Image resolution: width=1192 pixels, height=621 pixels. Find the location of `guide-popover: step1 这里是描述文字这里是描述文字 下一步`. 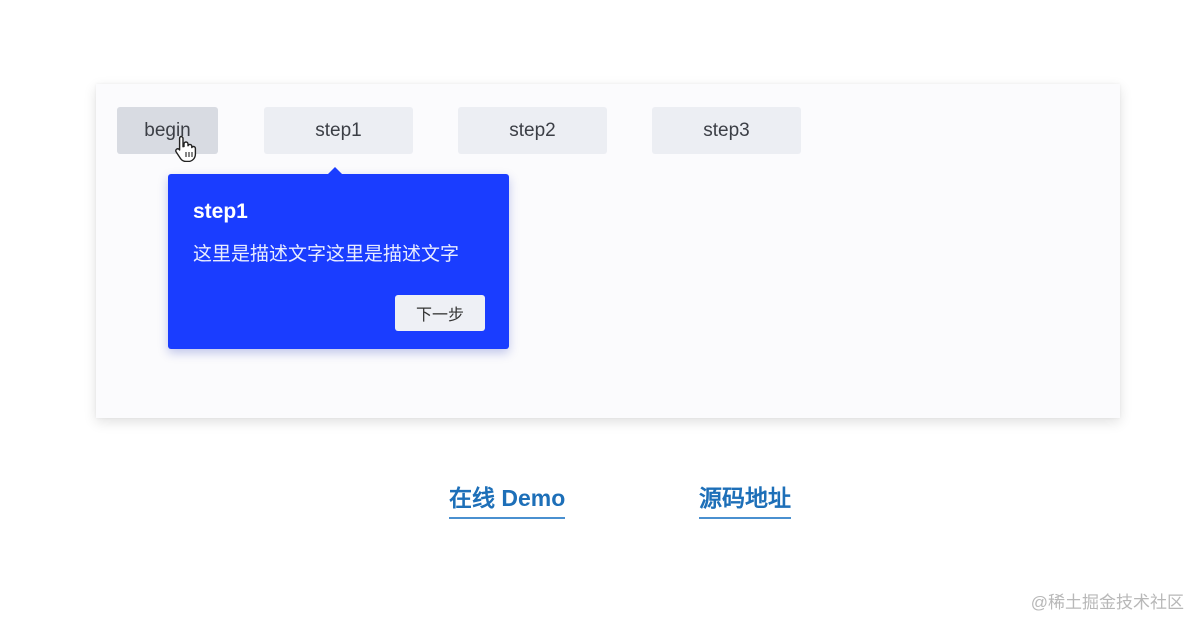

guide-popover: step1 这里是描述文字这里是描述文字 下一步 is located at coordinates (338, 258).